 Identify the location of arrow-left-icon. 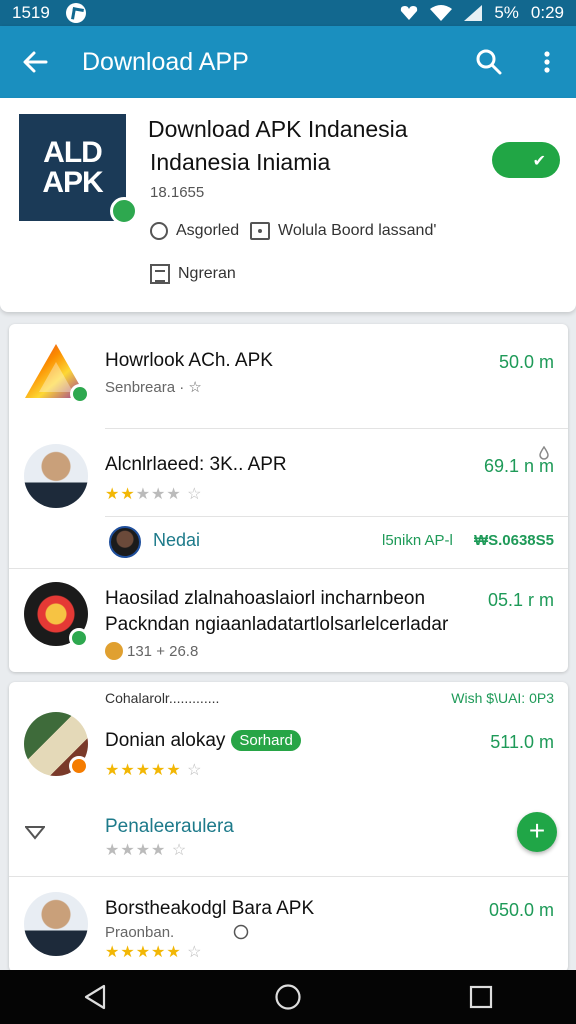
(35, 62).